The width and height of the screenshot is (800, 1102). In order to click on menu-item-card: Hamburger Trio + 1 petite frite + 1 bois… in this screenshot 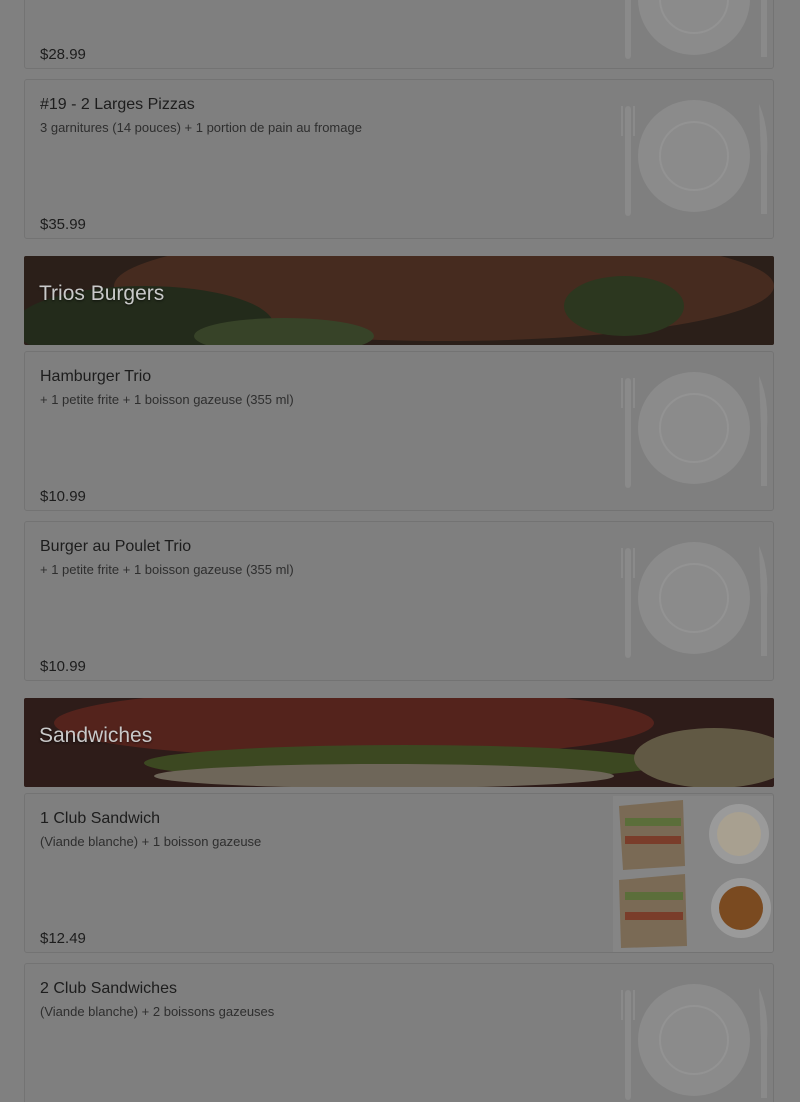, I will do `click(399, 431)`.